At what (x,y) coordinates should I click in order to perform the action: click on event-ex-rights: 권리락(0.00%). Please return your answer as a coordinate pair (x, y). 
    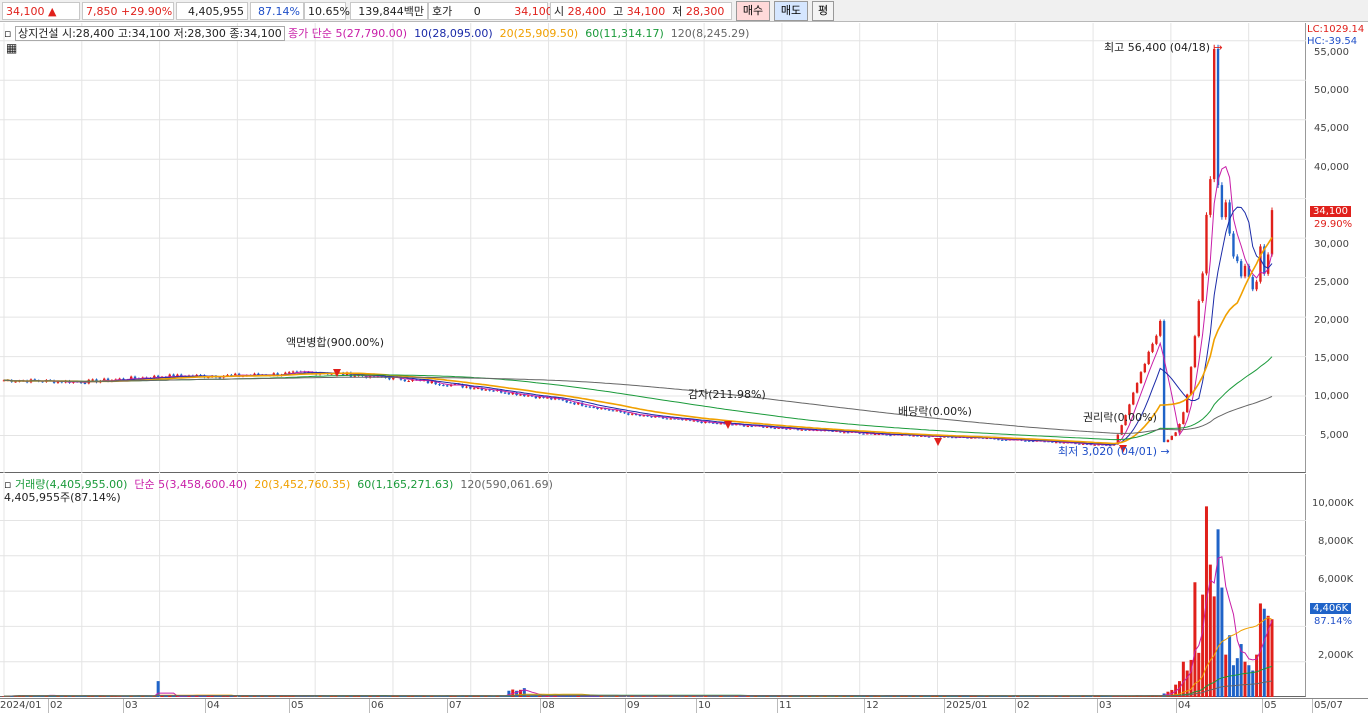
    Looking at the image, I should click on (1120, 417).